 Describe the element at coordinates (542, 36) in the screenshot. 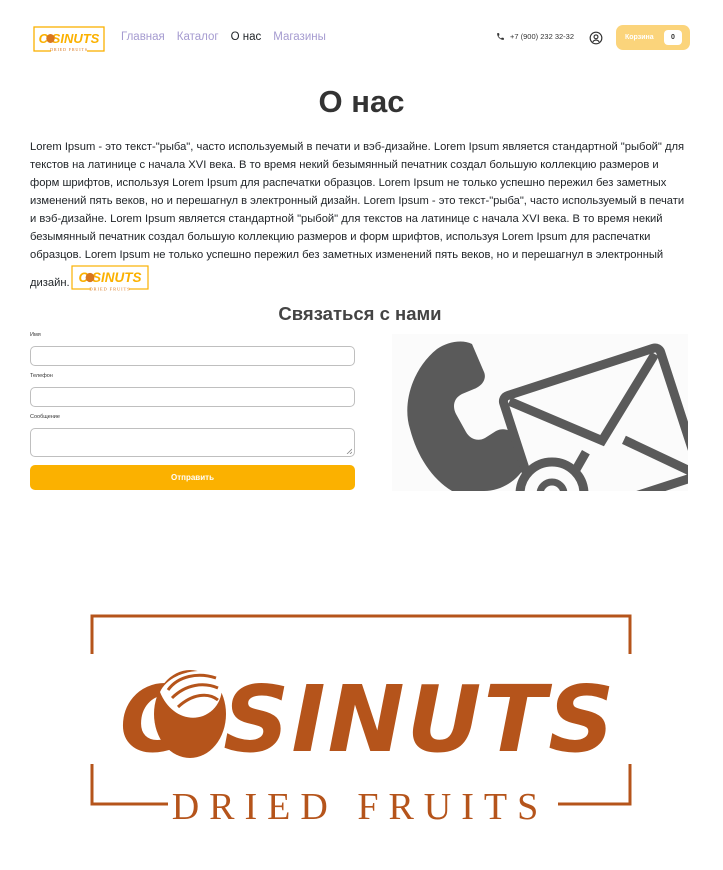

I see `phone-number: +7 (900) 232 32-32` at that location.